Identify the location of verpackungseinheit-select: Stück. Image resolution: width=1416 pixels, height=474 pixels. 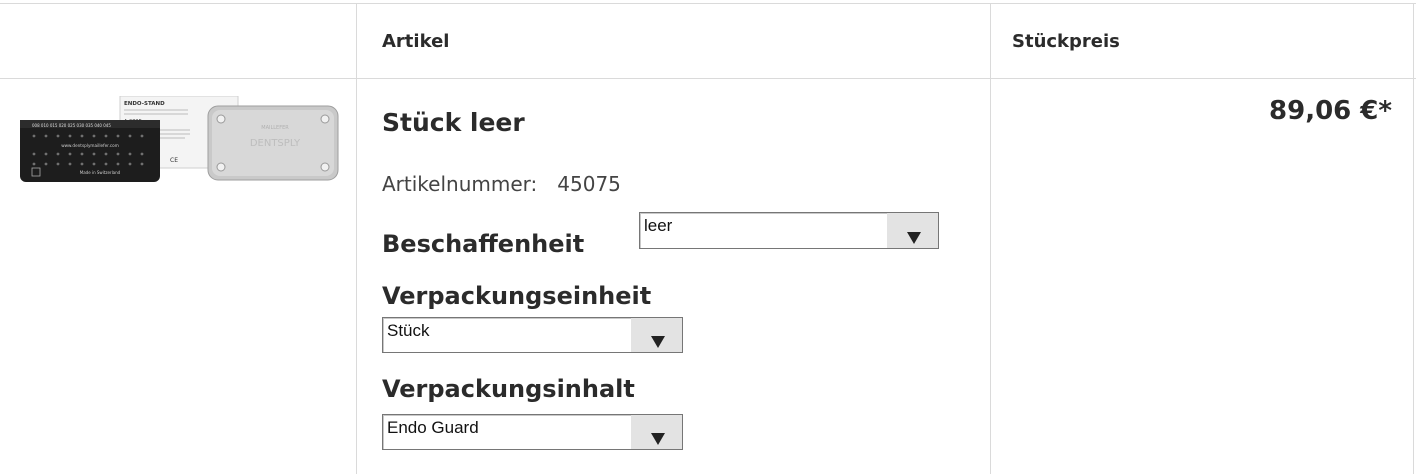
(532, 335).